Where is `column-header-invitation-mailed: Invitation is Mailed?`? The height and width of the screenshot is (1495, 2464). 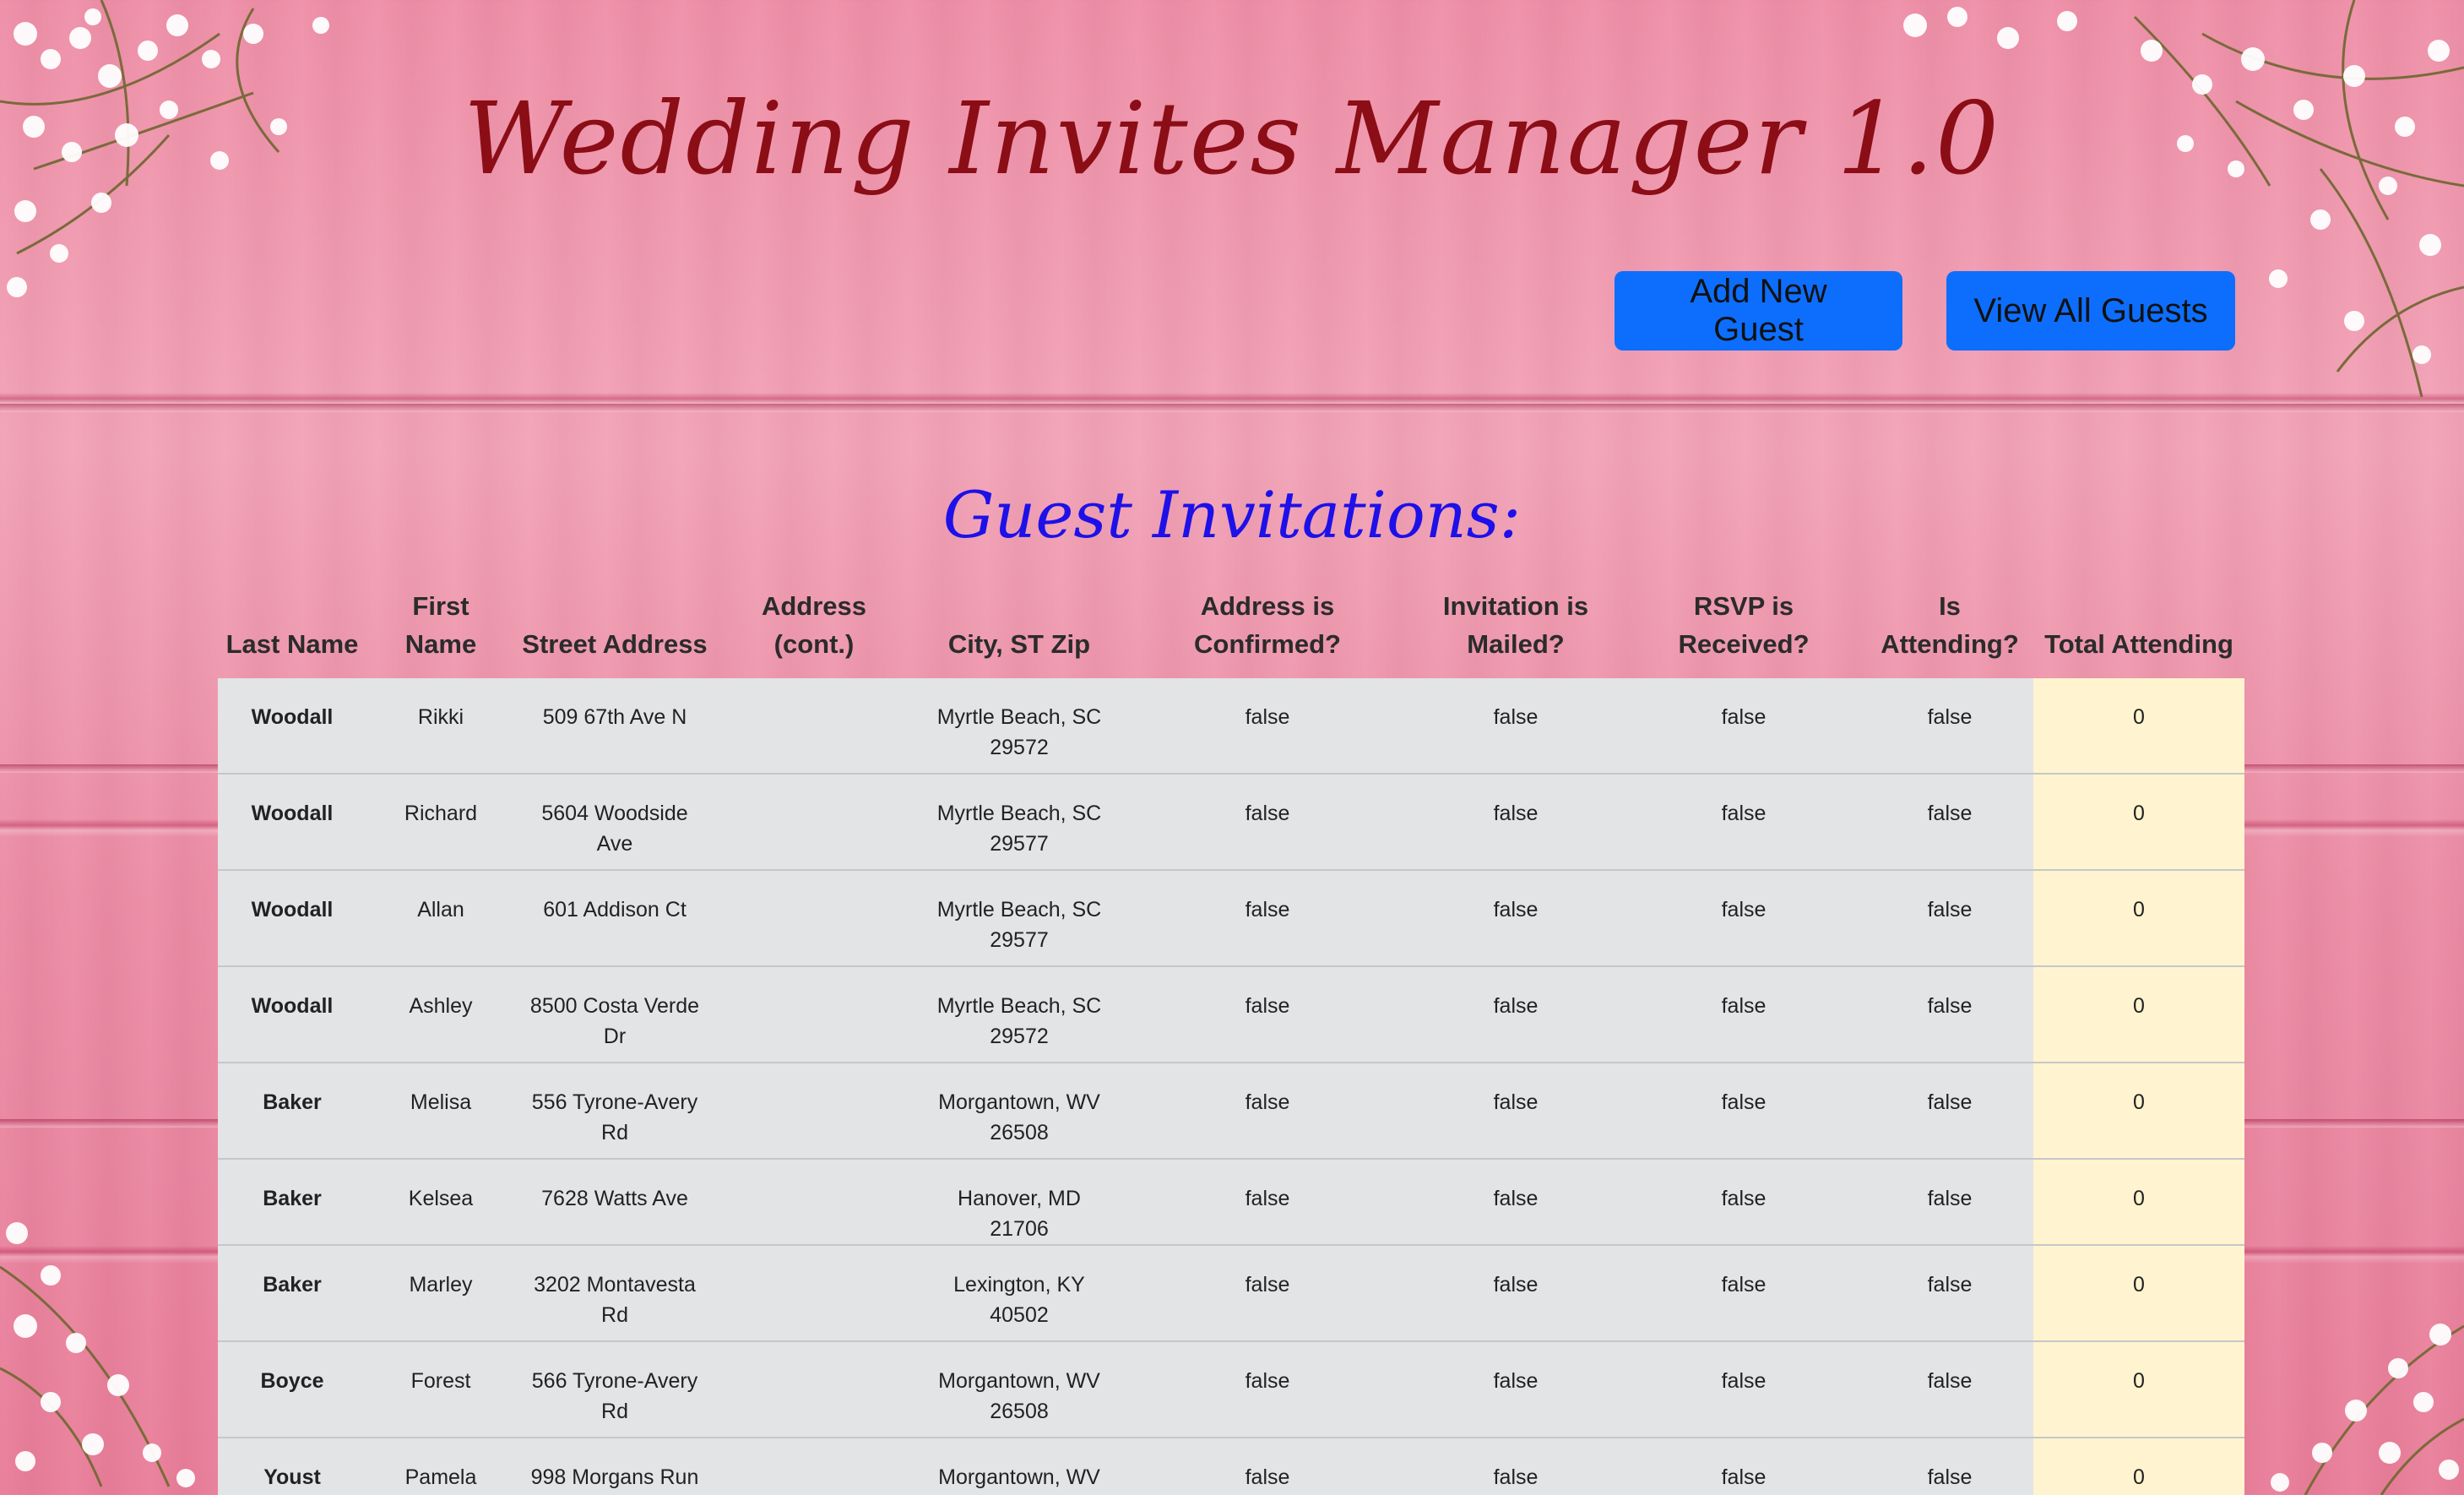
column-header-invitation-mailed: Invitation is Mailed? is located at coordinates (1515, 625).